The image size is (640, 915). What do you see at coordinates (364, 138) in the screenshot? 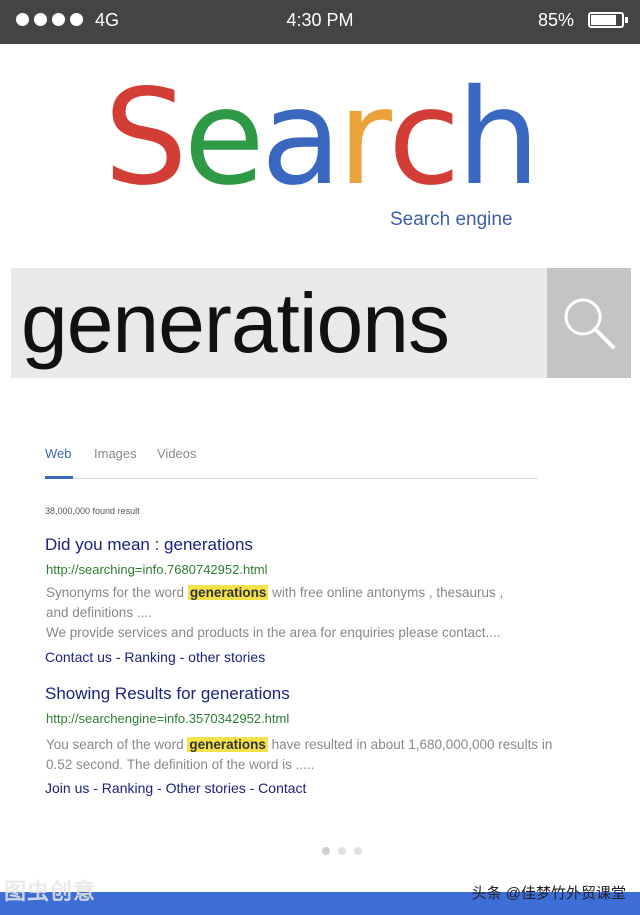
I see `logo-letter: r` at bounding box center [364, 138].